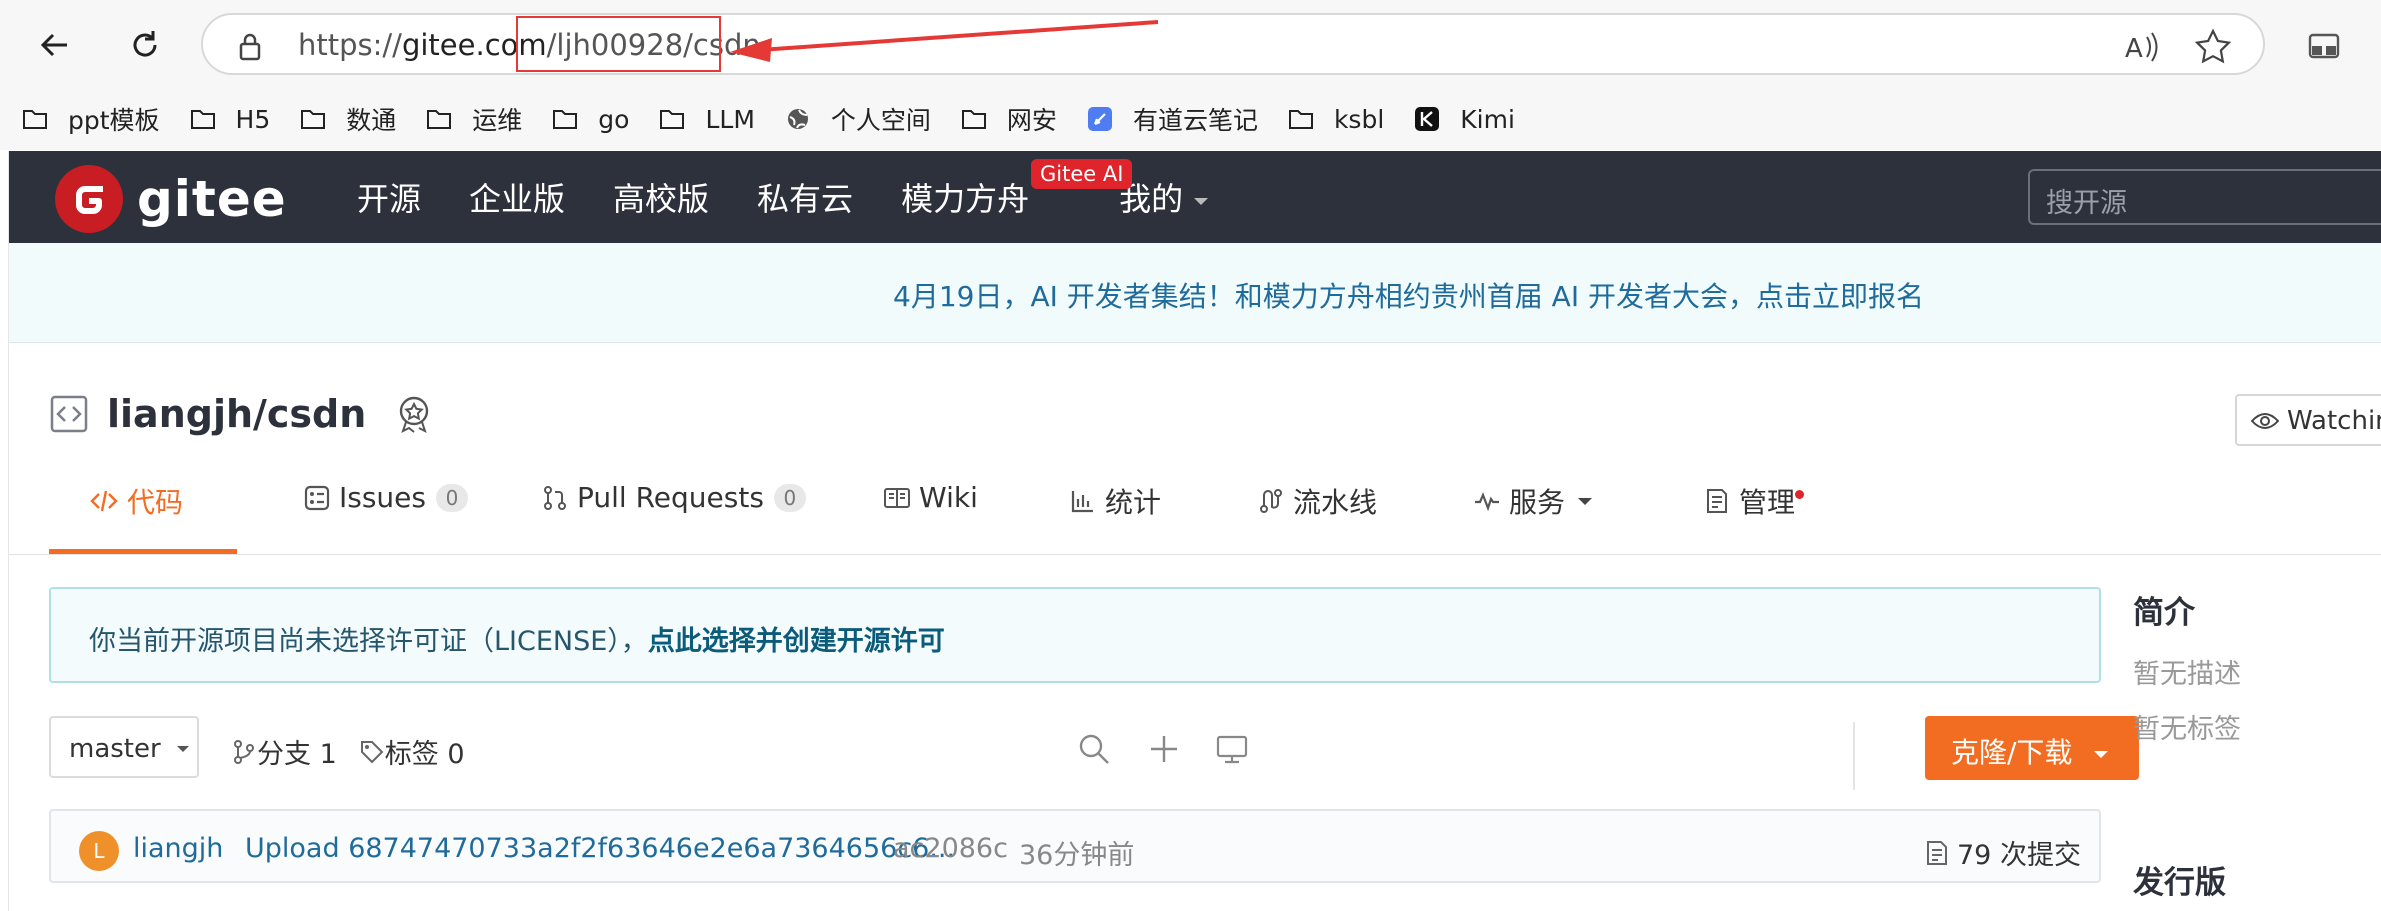 The width and height of the screenshot is (2381, 911). What do you see at coordinates (1172, 119) in the screenshot?
I see `bookmark-item: 有道云笔记` at bounding box center [1172, 119].